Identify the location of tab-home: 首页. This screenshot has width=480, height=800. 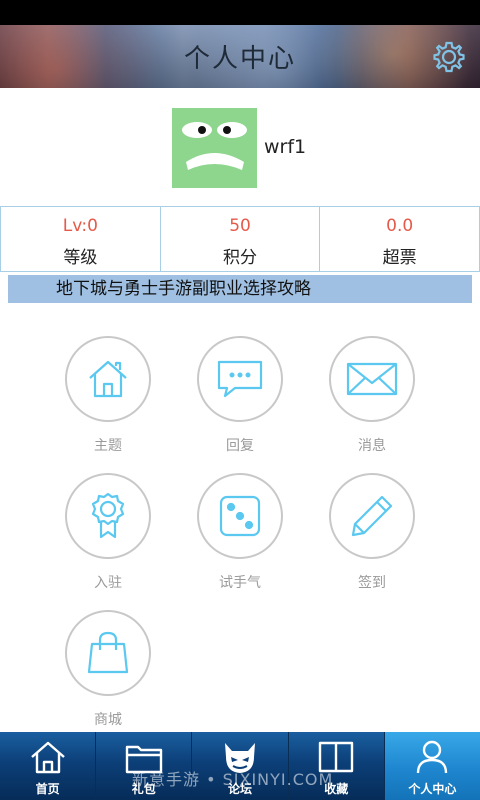
(47, 766).